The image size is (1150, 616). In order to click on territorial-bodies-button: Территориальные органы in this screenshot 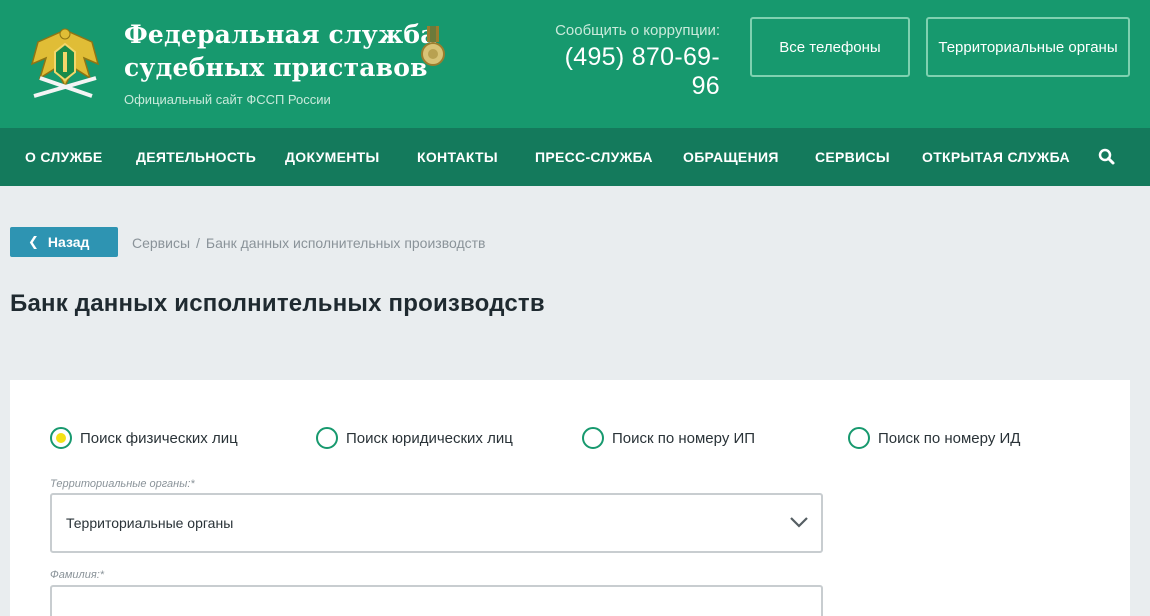, I will do `click(1028, 47)`.